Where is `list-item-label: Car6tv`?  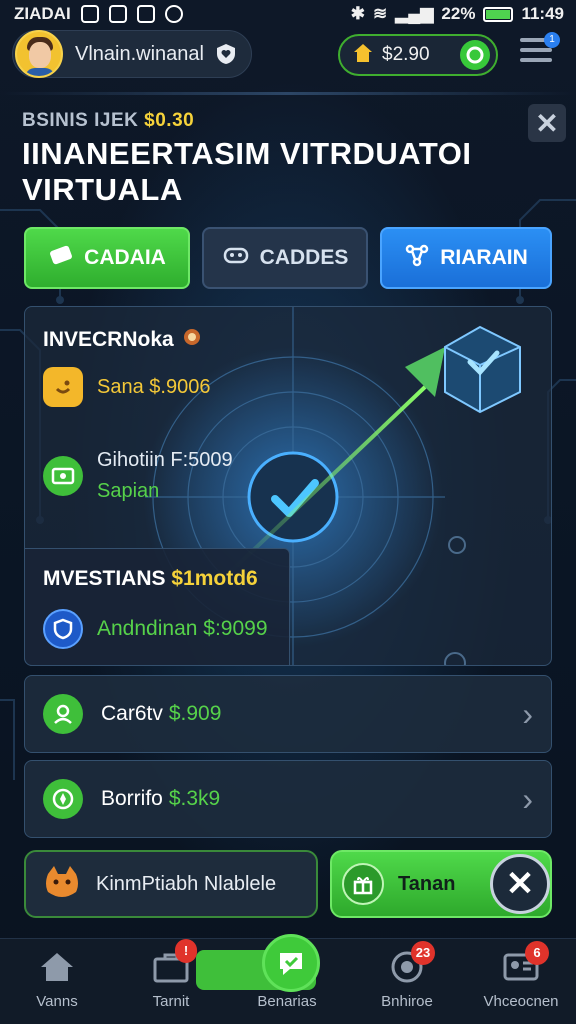
list-item-label: Car6tv is located at coordinates (132, 713).